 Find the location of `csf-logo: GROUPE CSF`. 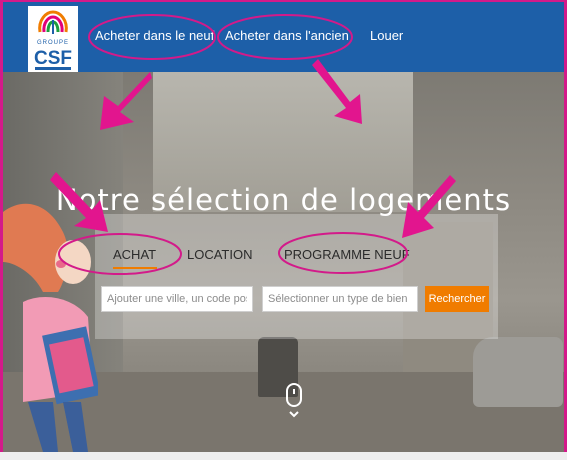

csf-logo: GROUPE CSF is located at coordinates (53, 39).